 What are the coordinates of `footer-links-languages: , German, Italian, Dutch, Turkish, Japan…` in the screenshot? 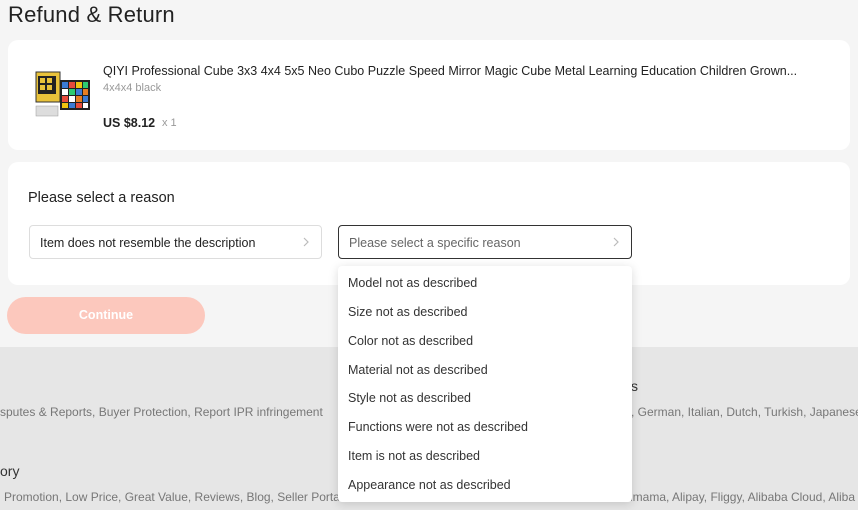 It's located at (744, 412).